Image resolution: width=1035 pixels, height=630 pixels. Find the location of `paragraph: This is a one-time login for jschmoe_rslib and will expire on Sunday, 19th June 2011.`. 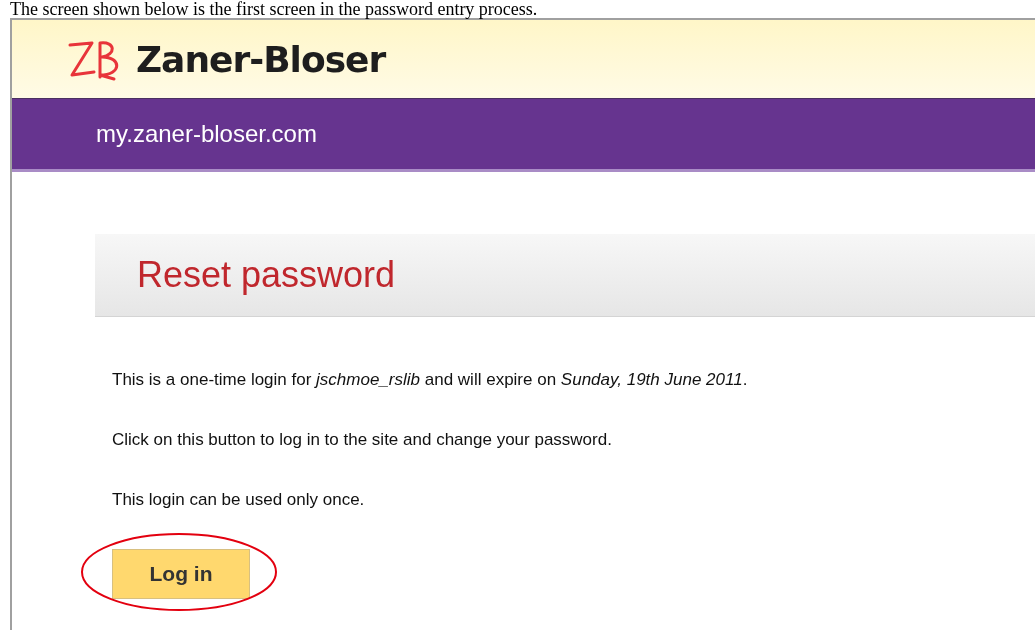

paragraph: This is a one-time login for jschmoe_rslib and will expire on Sunday, 19th June 2011. is located at coordinates (430, 379).